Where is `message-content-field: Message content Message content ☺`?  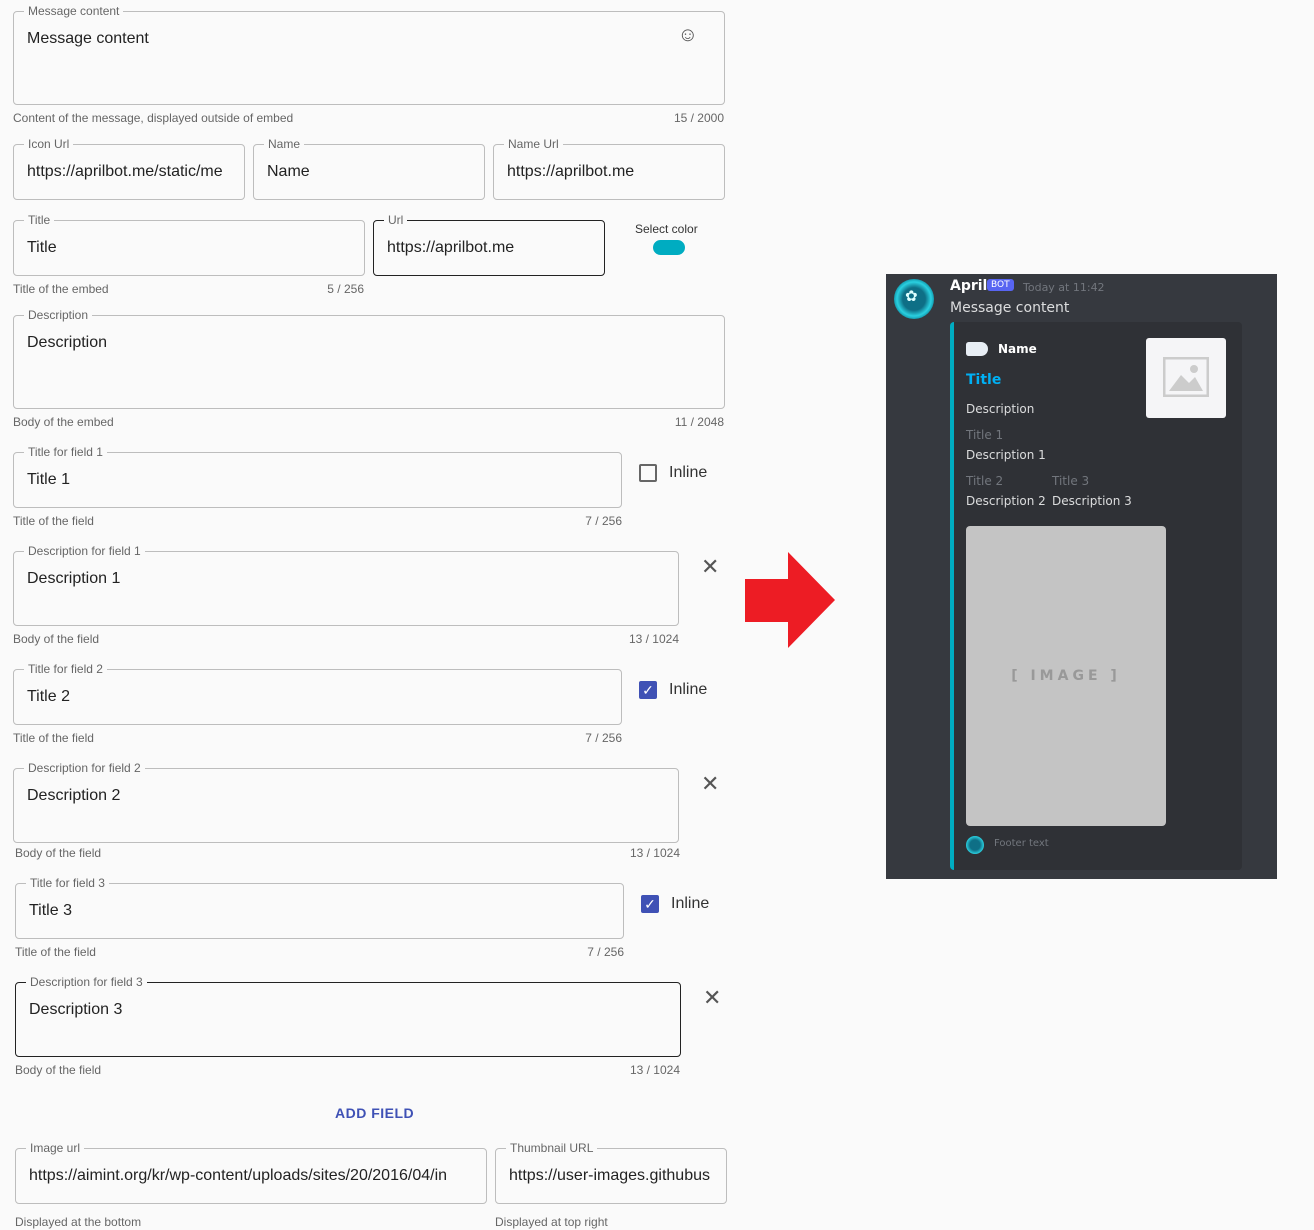
message-content-field: Message content Message content ☺ is located at coordinates (369, 54).